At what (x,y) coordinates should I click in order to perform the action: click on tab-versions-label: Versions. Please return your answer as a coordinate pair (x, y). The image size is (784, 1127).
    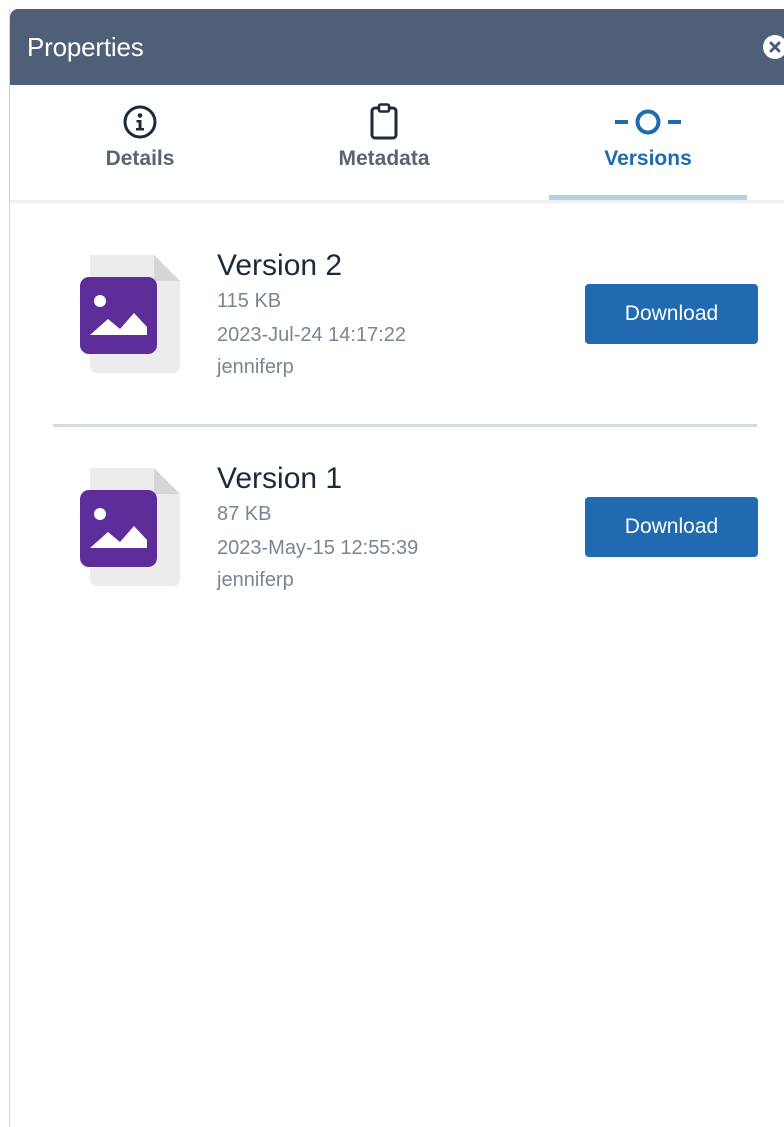
    Looking at the image, I should click on (648, 158).